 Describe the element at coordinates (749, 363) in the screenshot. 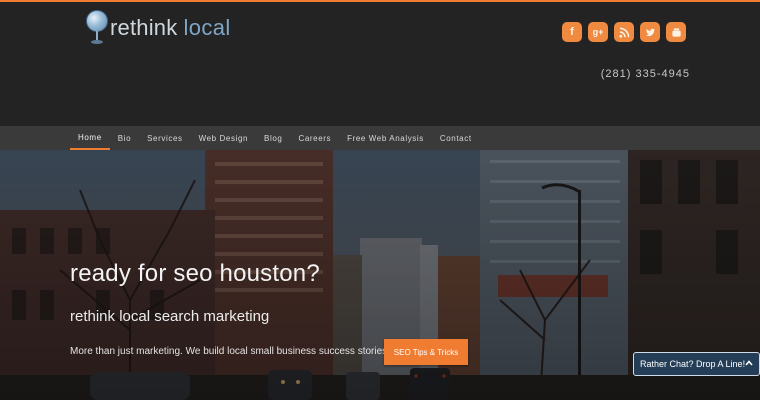

I see `chevron-up-icon` at that location.